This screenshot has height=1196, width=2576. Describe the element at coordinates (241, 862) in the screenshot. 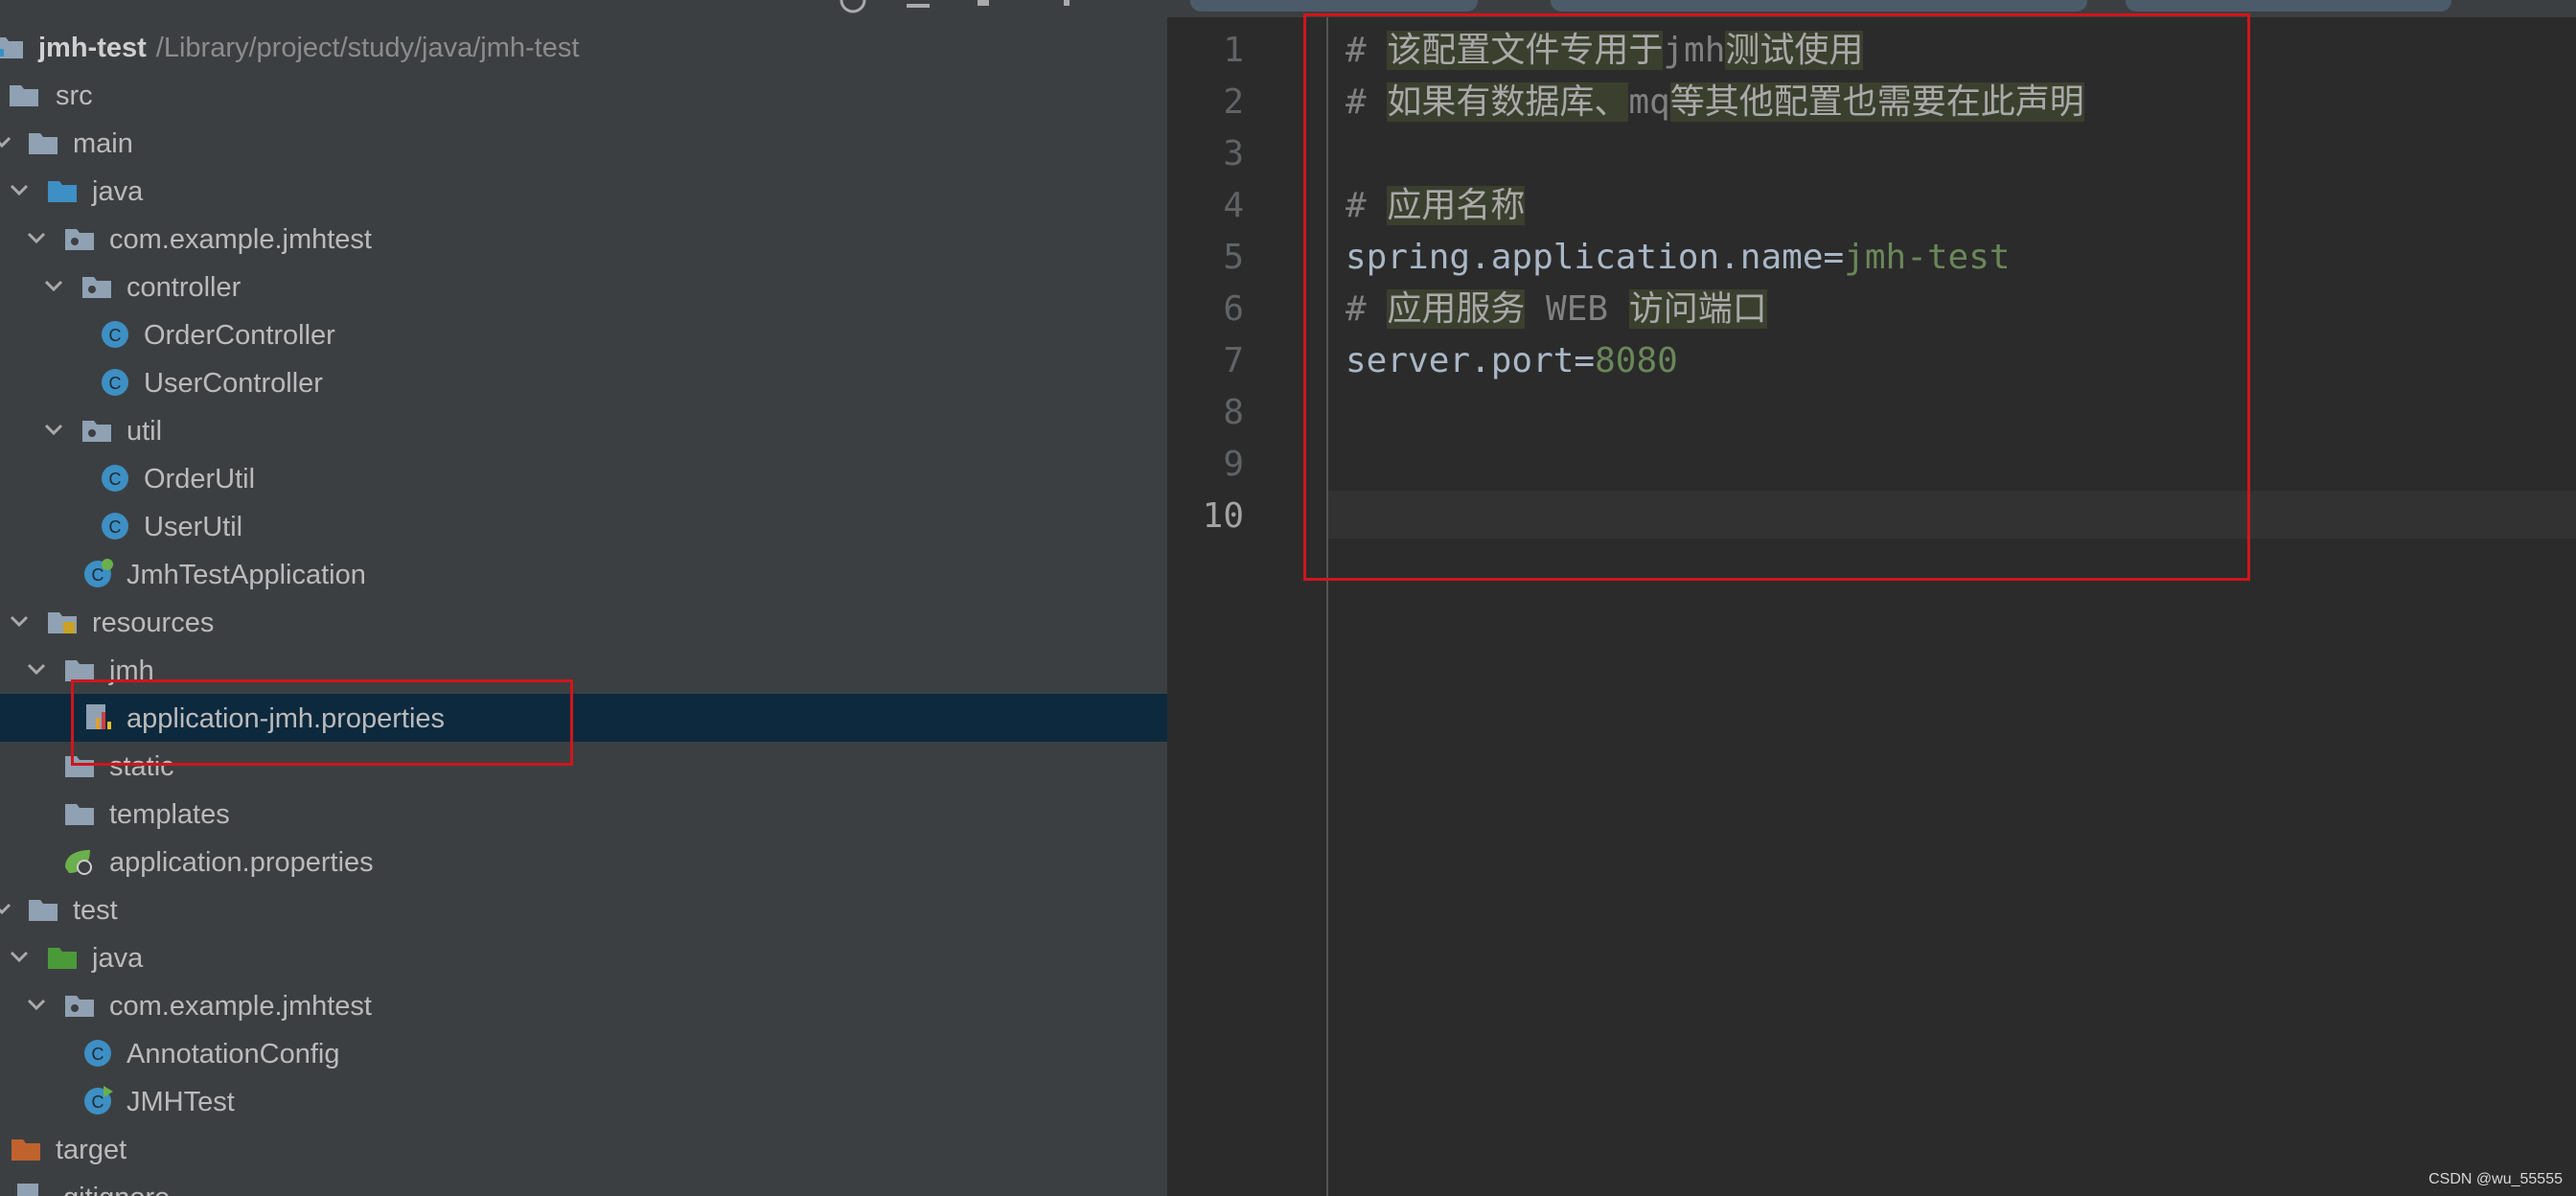

I see `tree-label: application.properties` at that location.